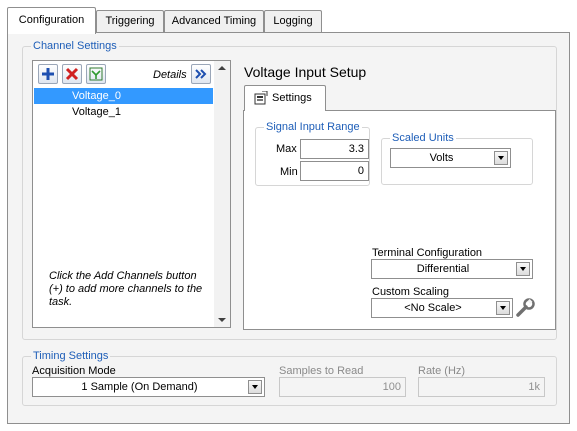  What do you see at coordinates (222, 320) in the screenshot?
I see `scroll-down-icon` at bounding box center [222, 320].